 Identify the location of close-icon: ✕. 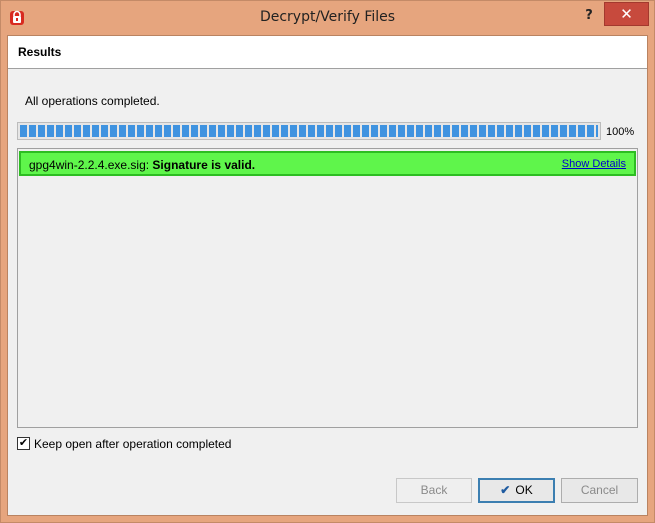
(626, 14).